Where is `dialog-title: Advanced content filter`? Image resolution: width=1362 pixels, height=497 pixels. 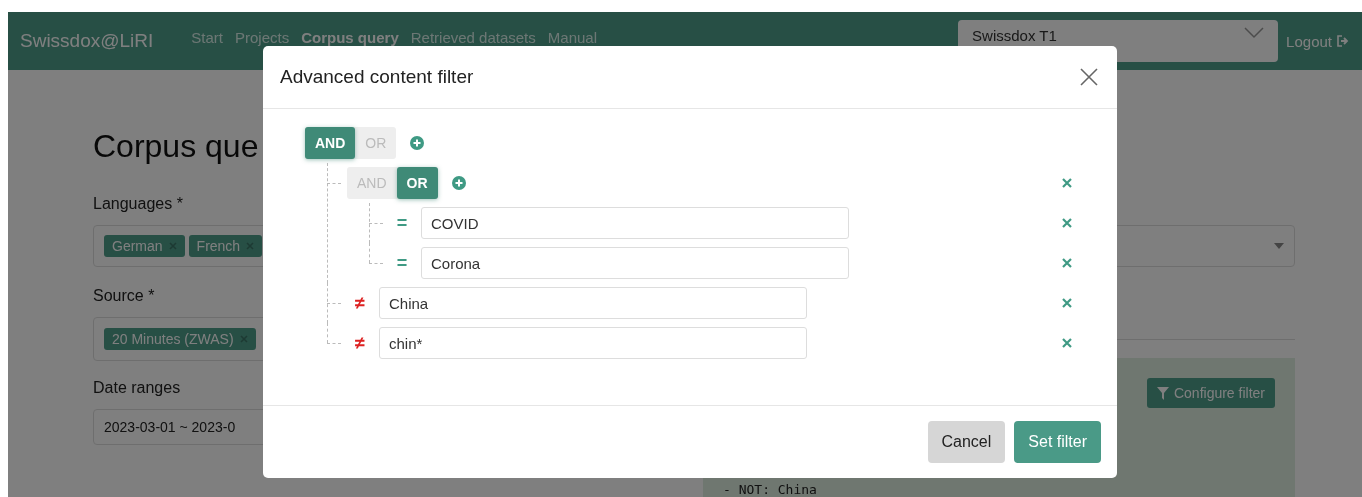 dialog-title: Advanced content filter is located at coordinates (377, 77).